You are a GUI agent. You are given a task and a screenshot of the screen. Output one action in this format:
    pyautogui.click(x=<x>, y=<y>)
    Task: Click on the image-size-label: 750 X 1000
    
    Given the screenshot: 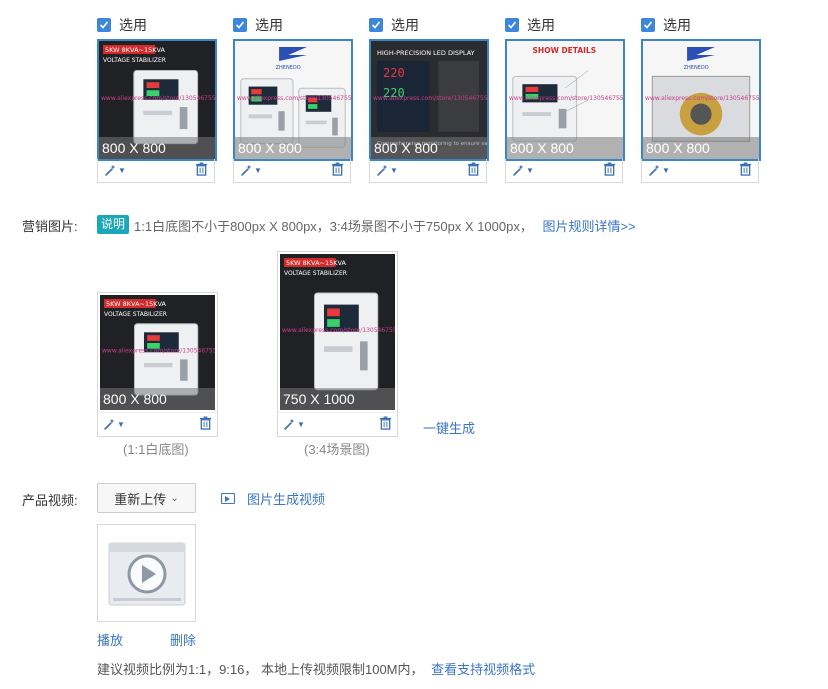 What is the action you would take?
    pyautogui.click(x=337, y=399)
    